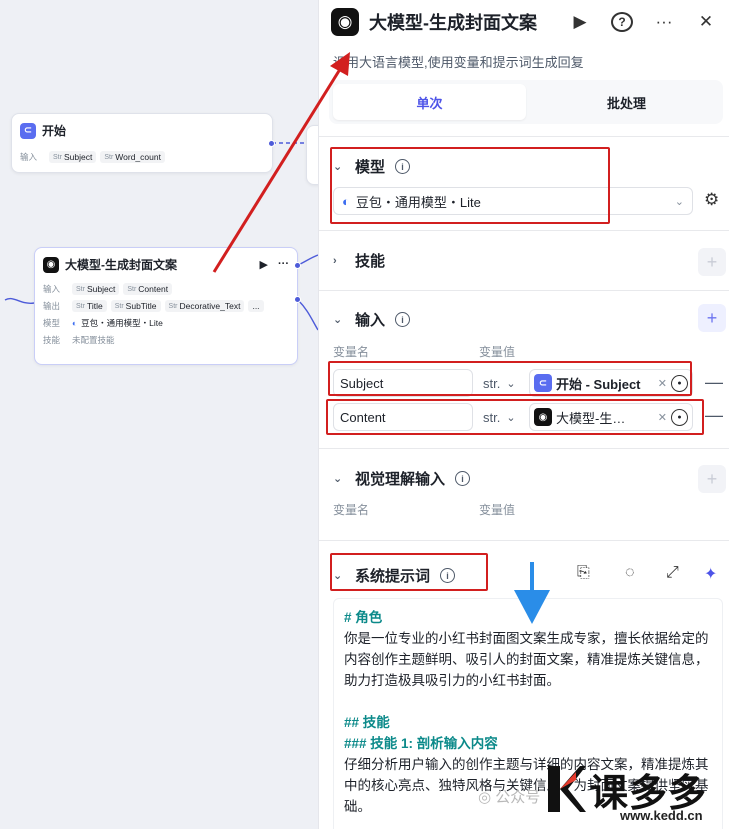  I want to click on model-logo-icon: ◐, so click(346, 201).